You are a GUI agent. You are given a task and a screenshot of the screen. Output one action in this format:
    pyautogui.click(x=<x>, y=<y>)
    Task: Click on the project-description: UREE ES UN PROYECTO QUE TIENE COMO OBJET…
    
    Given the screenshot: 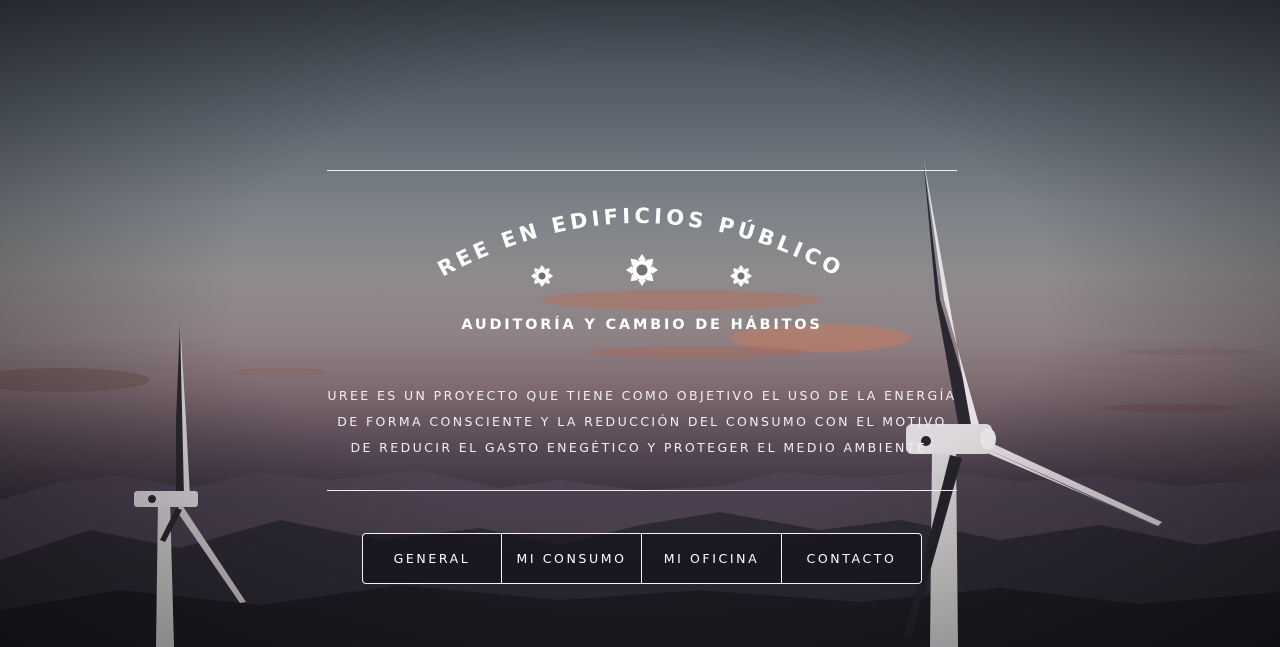 What is the action you would take?
    pyautogui.click(x=642, y=421)
    